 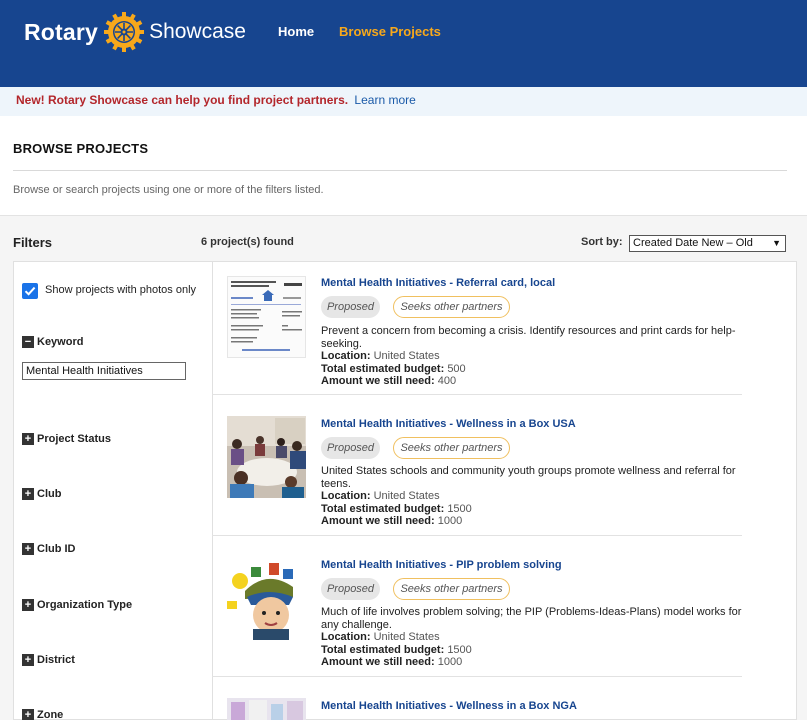 I want to click on logo-wordmark: Rotary, so click(x=61, y=31).